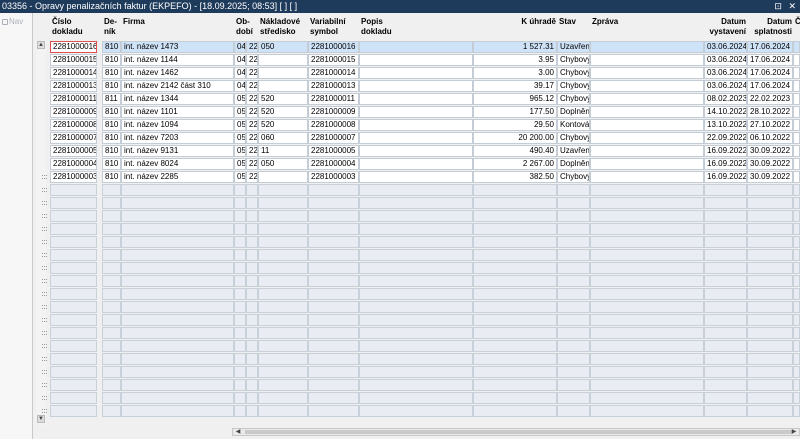  I want to click on window-controls: ⊡ ✕, so click(786, 6).